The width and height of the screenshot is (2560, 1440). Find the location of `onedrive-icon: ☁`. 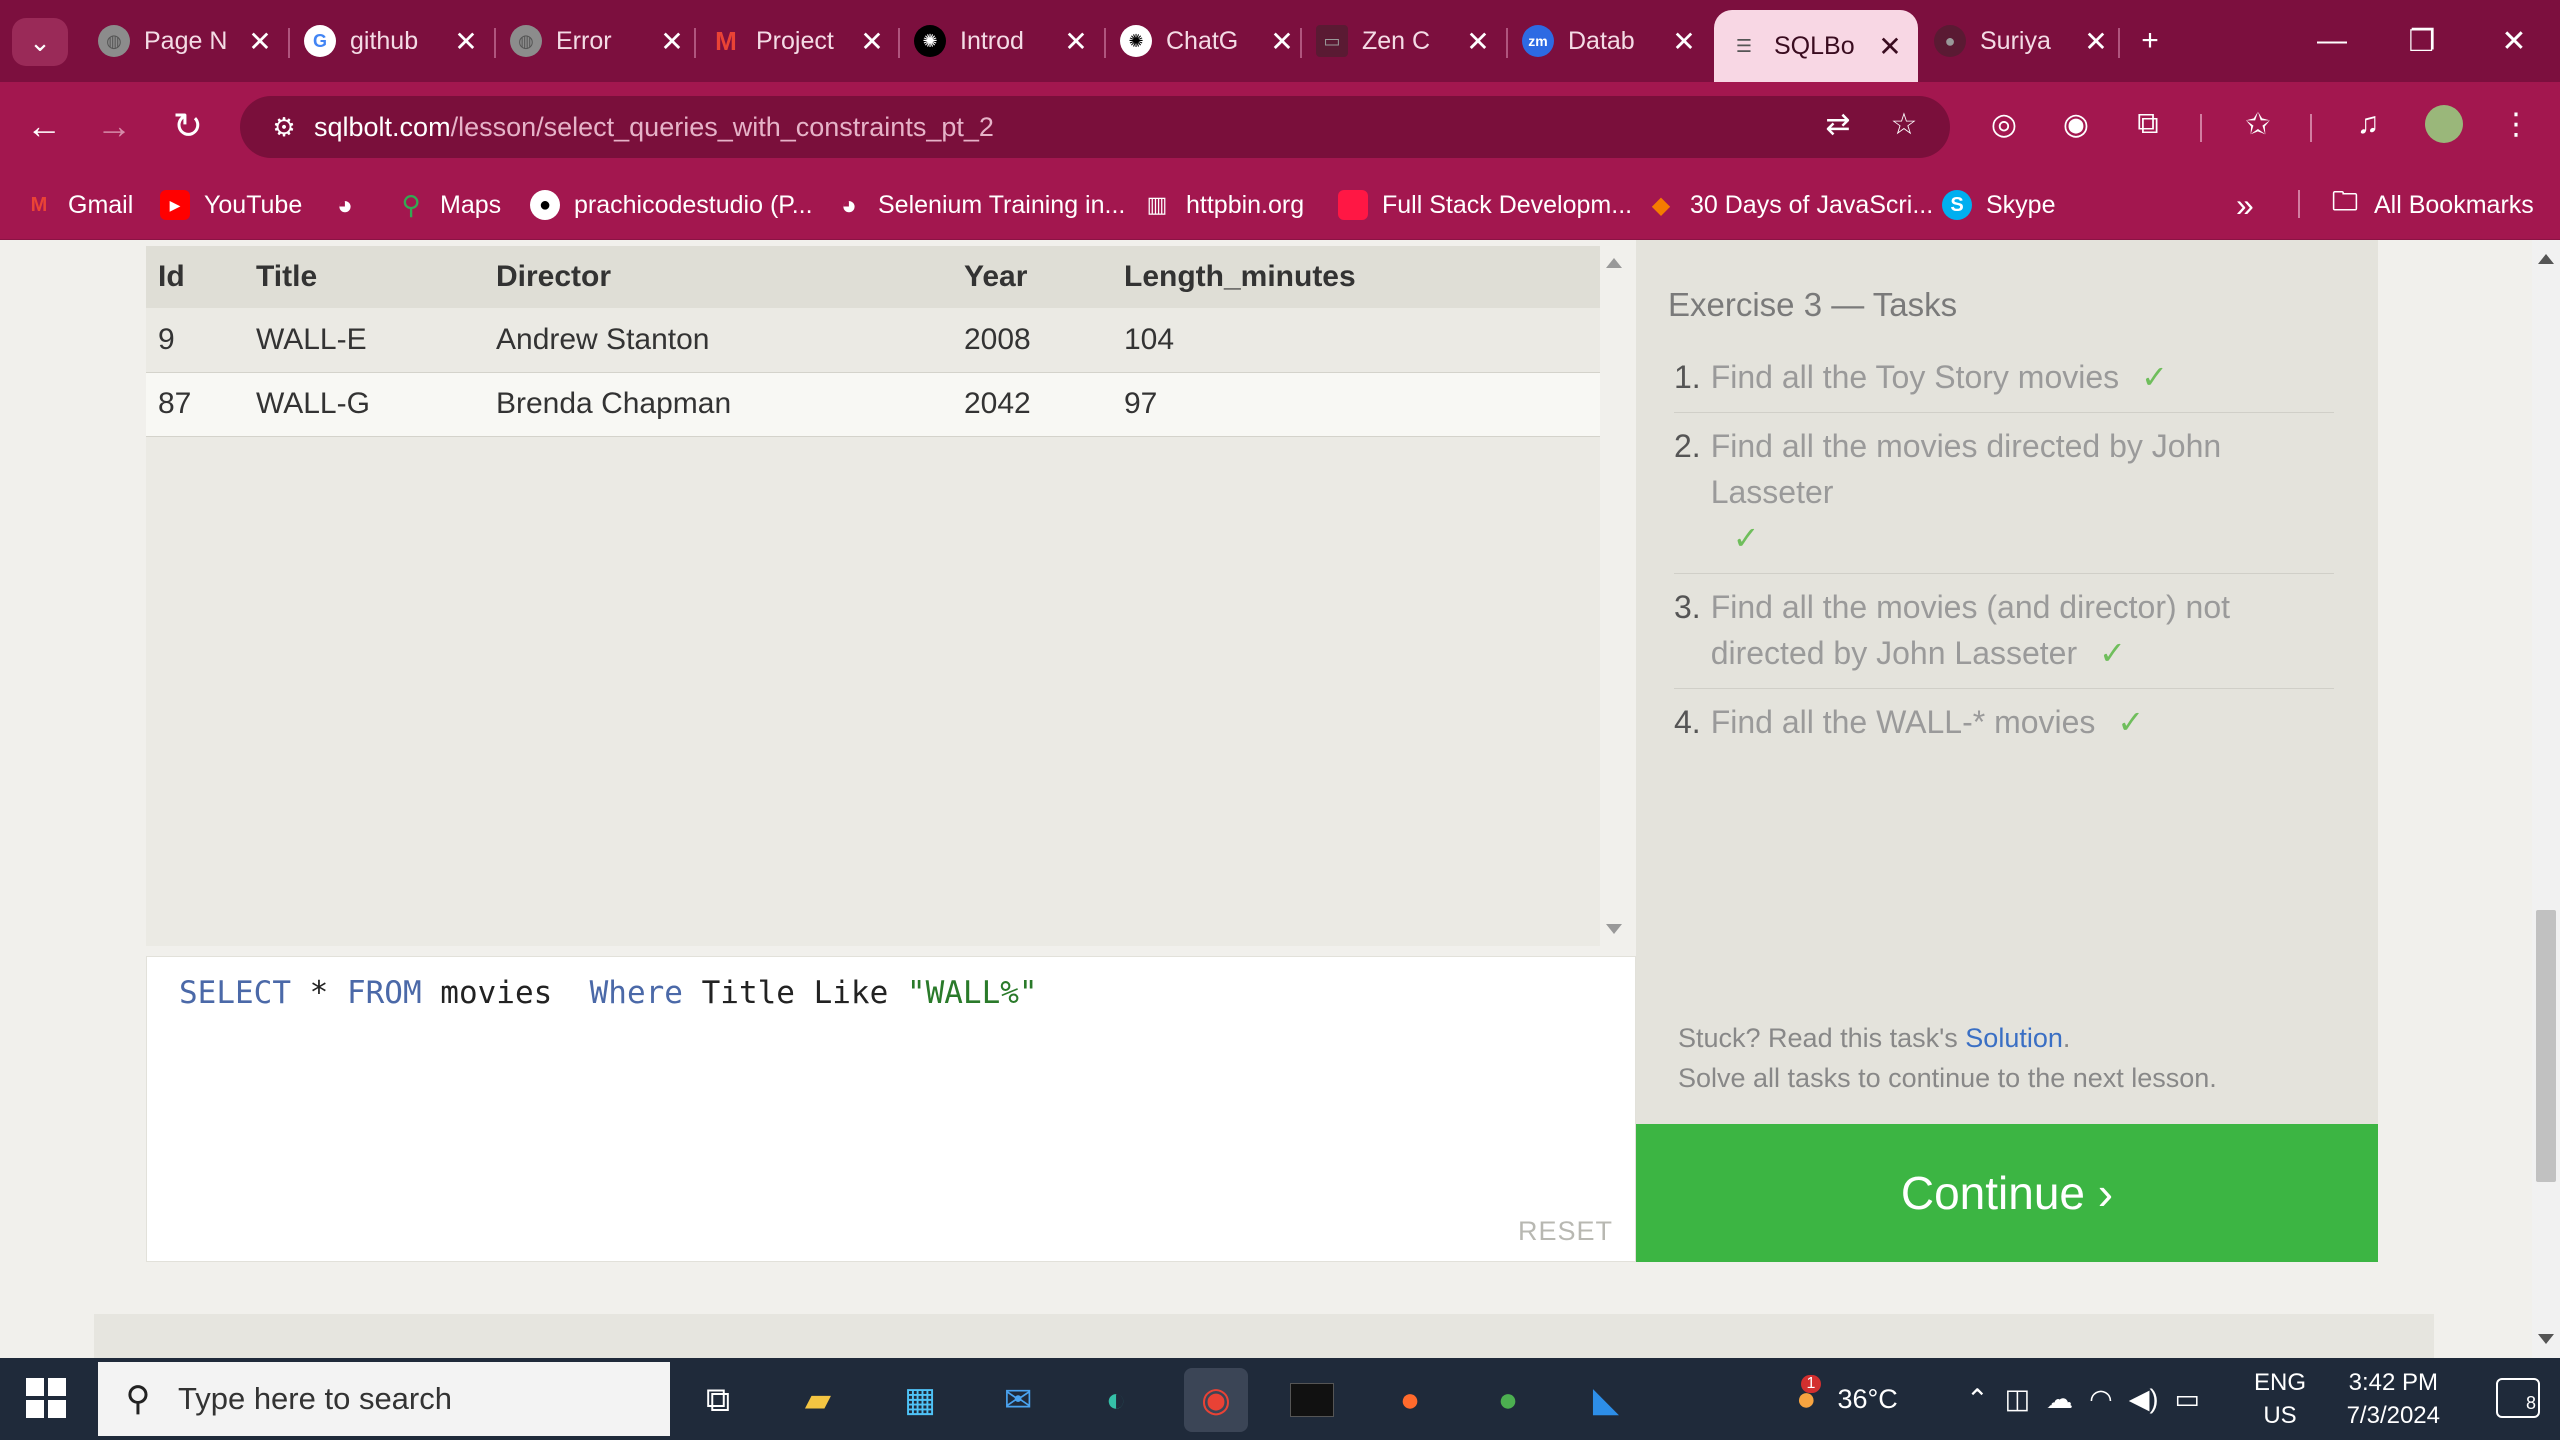

onedrive-icon: ☁ is located at coordinates (2059, 1399).